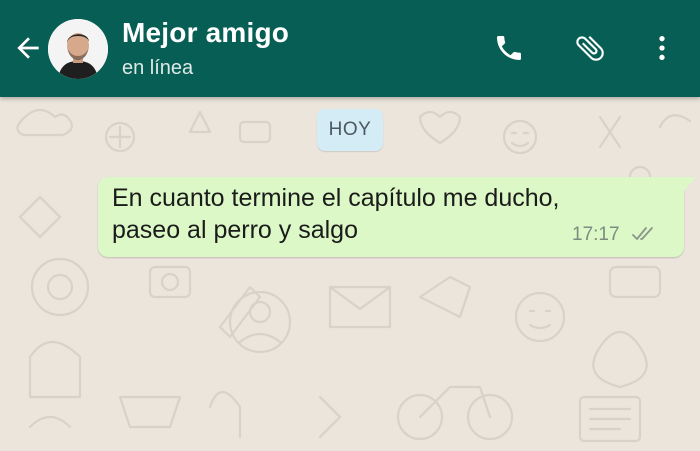 The width and height of the screenshot is (700, 451). I want to click on message-text-line: paseo al perro y salgo, so click(235, 230).